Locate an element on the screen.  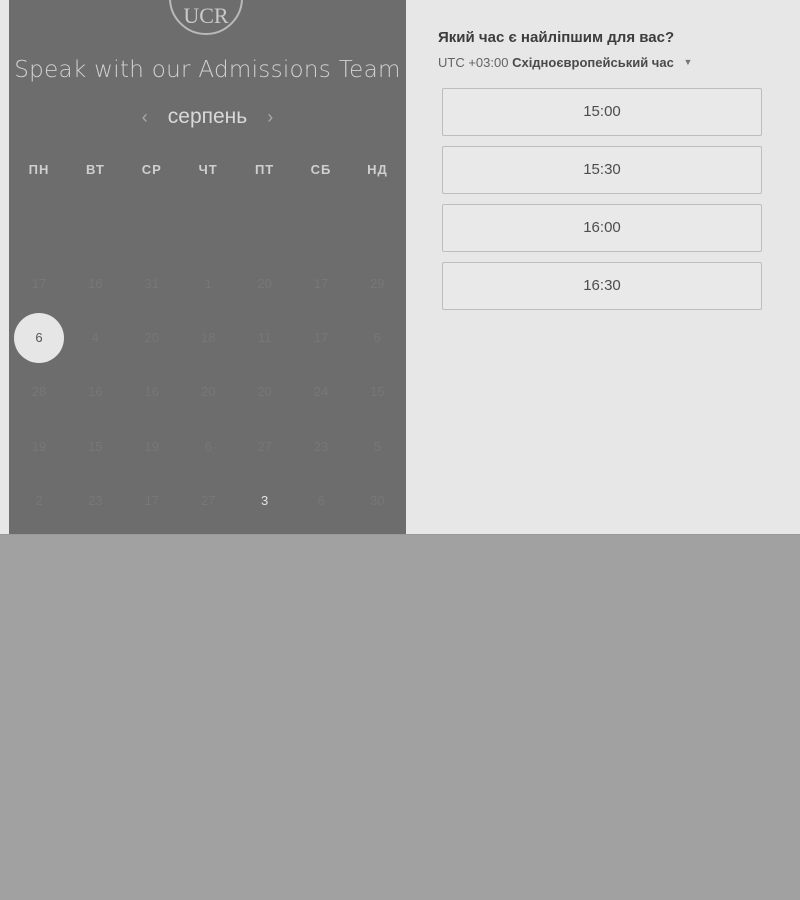
time-slot-button: 16:30 is located at coordinates (602, 286).